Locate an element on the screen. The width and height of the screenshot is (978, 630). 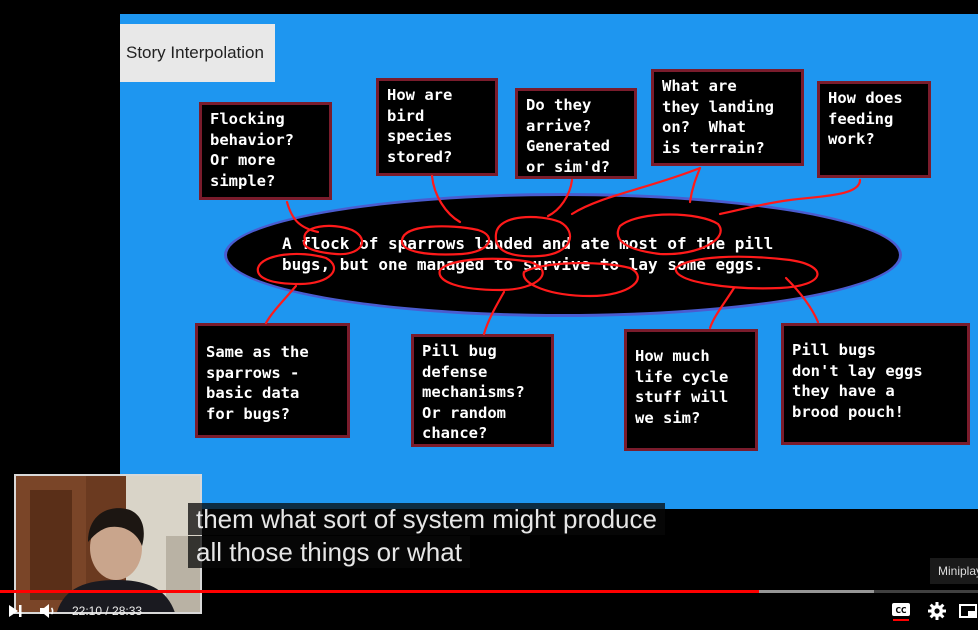
next-icon is located at coordinates (15, 611).